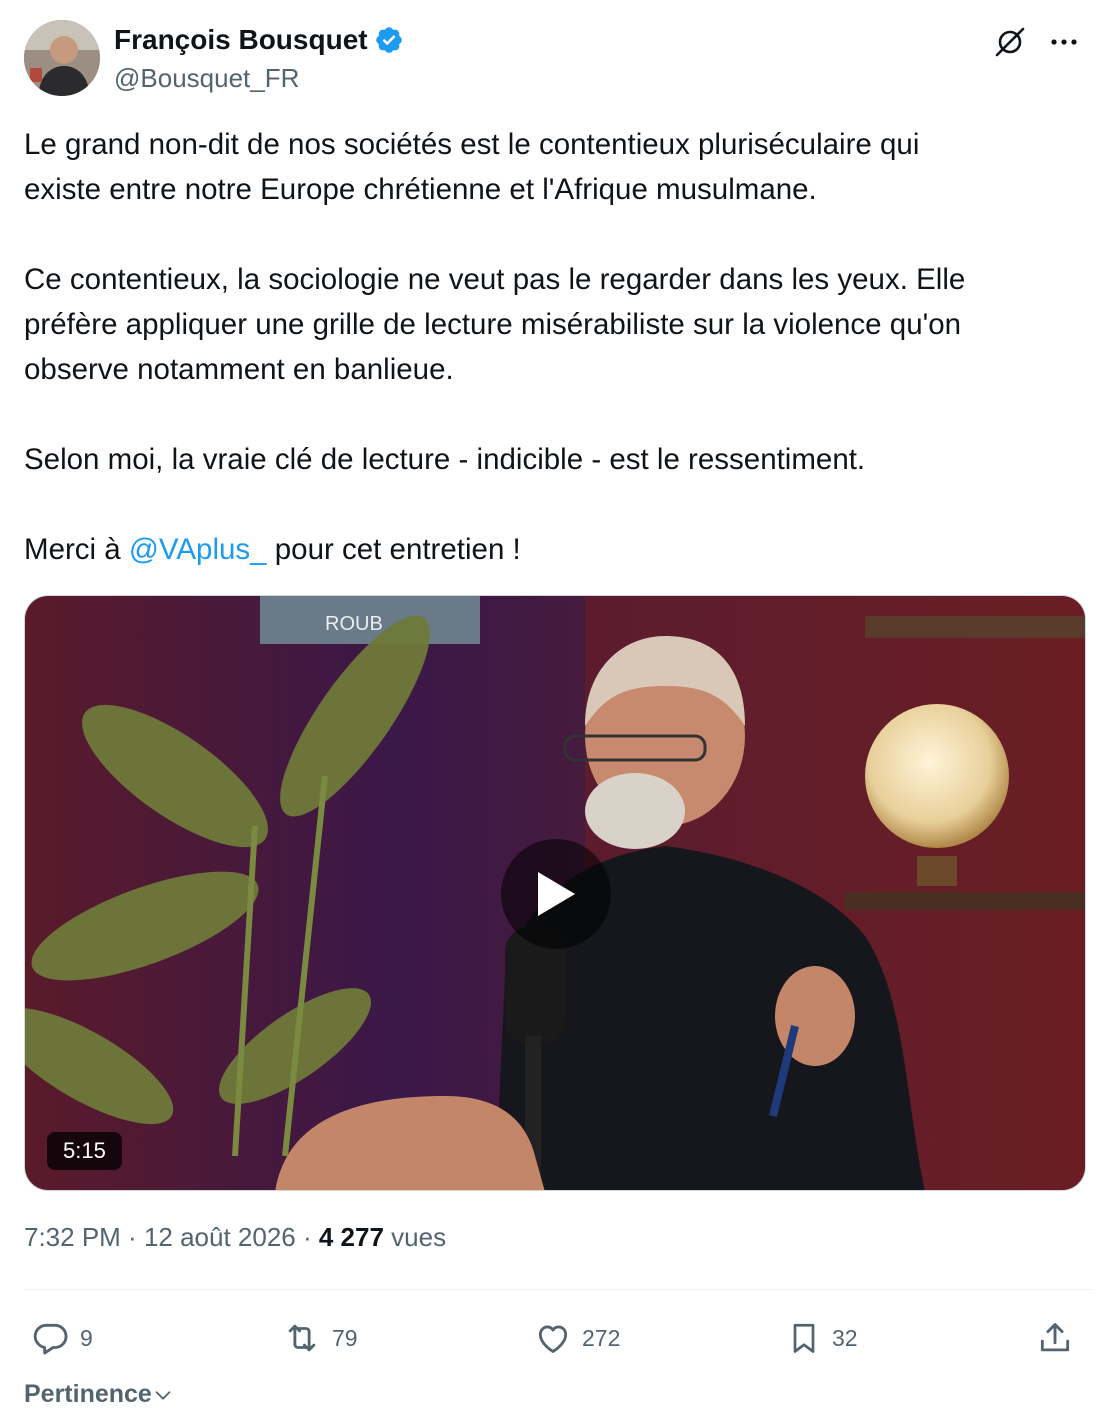 This screenshot has width=1117, height=1426. What do you see at coordinates (822, 1338) in the screenshot?
I see `bookmark-button: 32` at bounding box center [822, 1338].